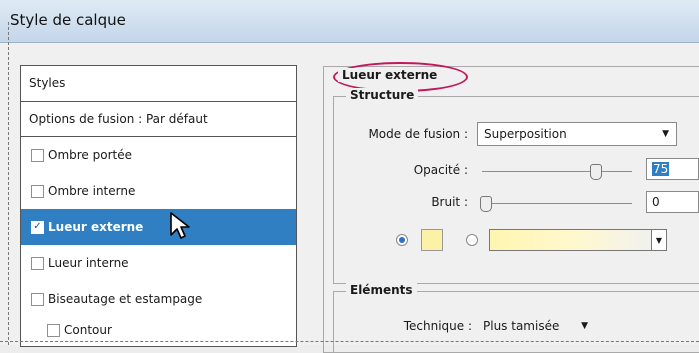  What do you see at coordinates (37, 227) in the screenshot?
I see `outer-glow-checkbox: ✓` at bounding box center [37, 227].